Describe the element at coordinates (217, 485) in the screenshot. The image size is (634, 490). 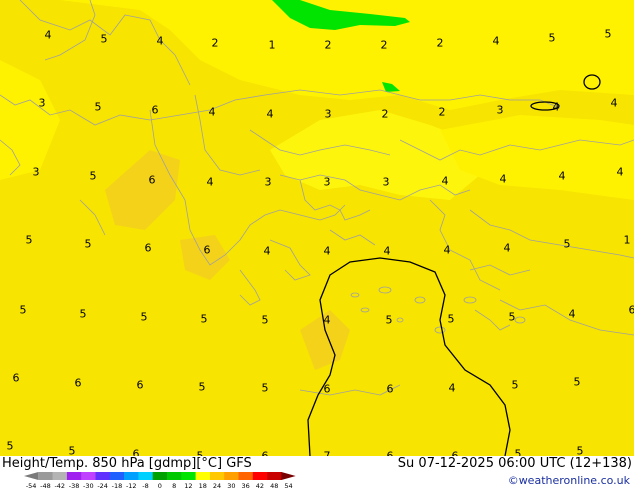
I see `colorbar-tick-label: 24` at that location.